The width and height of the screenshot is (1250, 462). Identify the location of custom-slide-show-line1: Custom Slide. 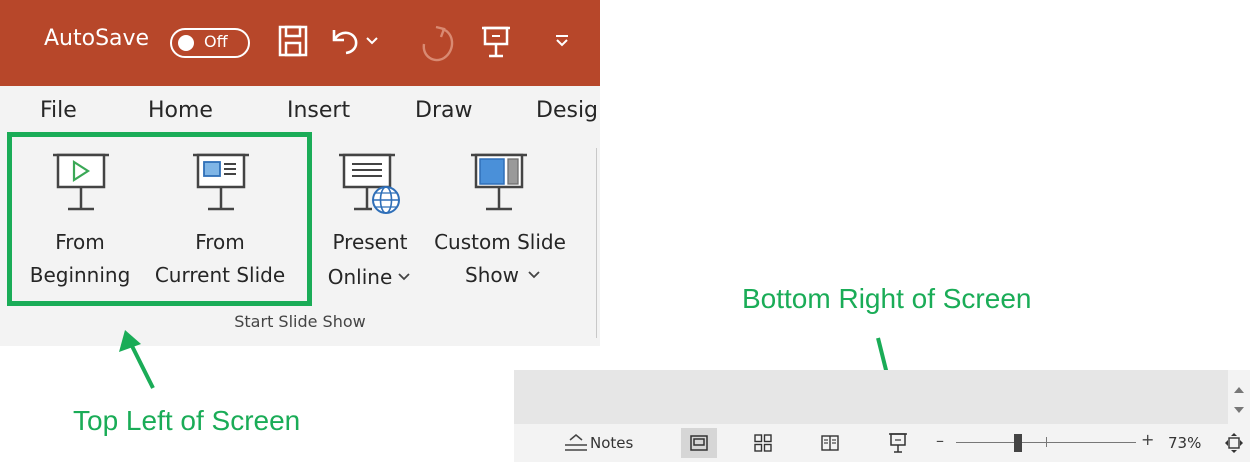
(500, 242).